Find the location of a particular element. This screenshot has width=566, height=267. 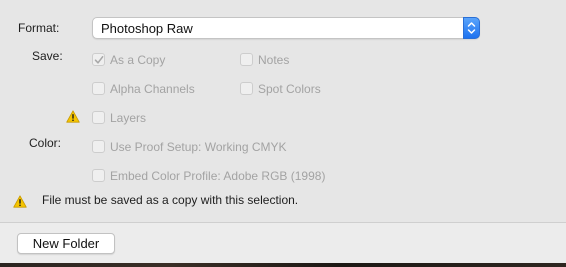

layers-checkbox is located at coordinates (98, 117).